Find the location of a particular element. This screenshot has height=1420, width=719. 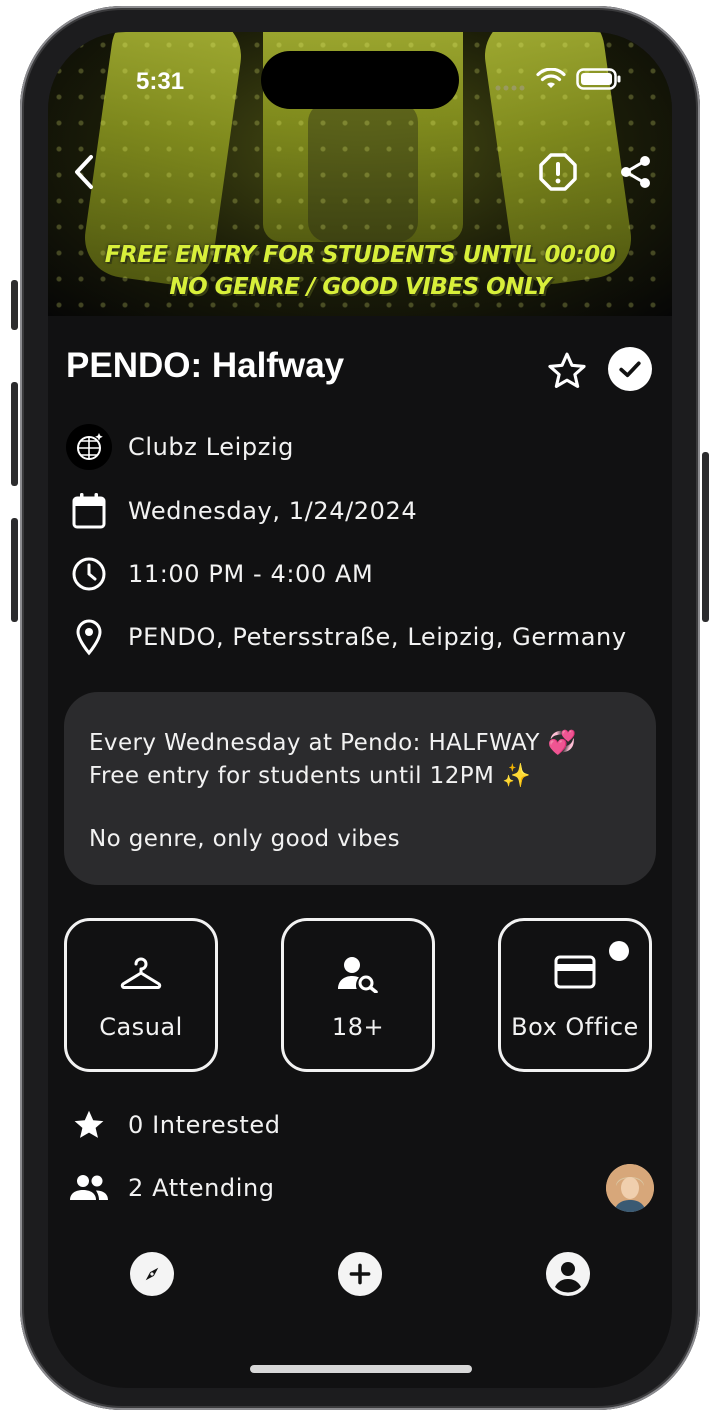

interested-row: 0 Interested is located at coordinates (173, 1125).